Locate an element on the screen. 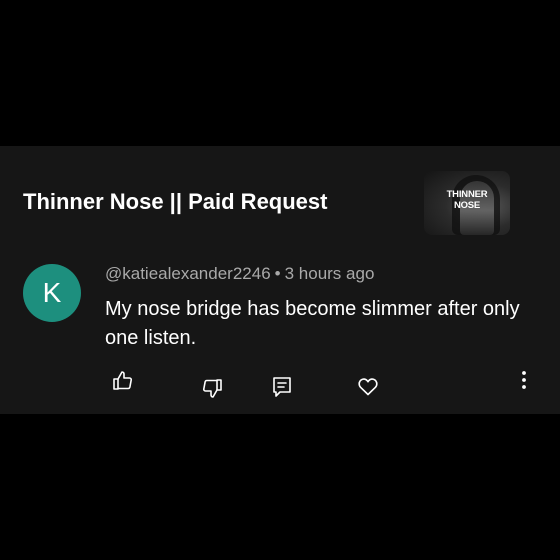  more-vertical-icon is located at coordinates (524, 380).